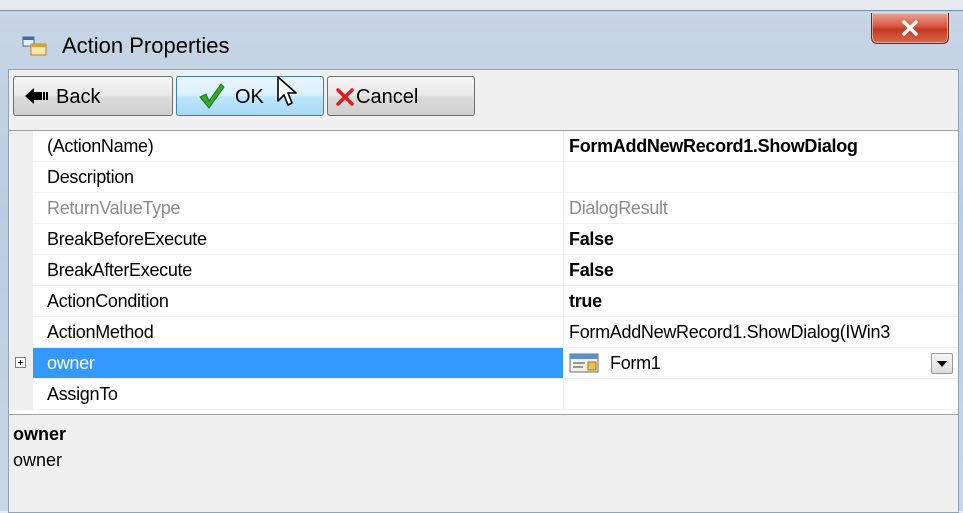 This screenshot has height=513, width=963. Describe the element at coordinates (35, 46) in the screenshot. I see `form-window-icon` at that location.